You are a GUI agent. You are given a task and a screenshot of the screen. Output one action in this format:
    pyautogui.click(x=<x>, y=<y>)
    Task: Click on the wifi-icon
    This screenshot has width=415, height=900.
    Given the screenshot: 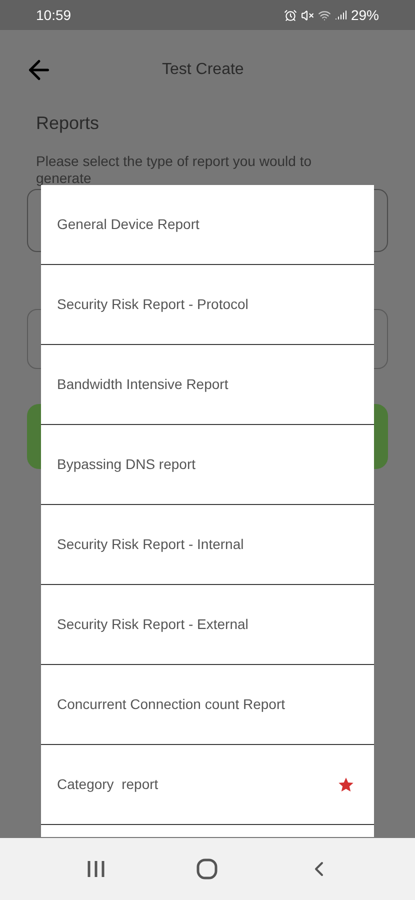 What is the action you would take?
    pyautogui.click(x=324, y=15)
    